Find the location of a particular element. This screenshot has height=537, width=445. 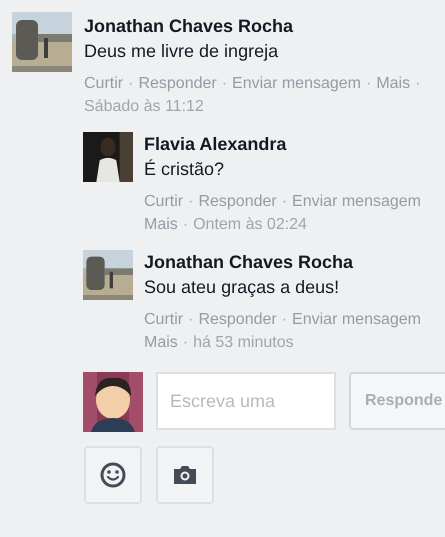

comment-text: Sou ateu graças a deus! is located at coordinates (242, 287).